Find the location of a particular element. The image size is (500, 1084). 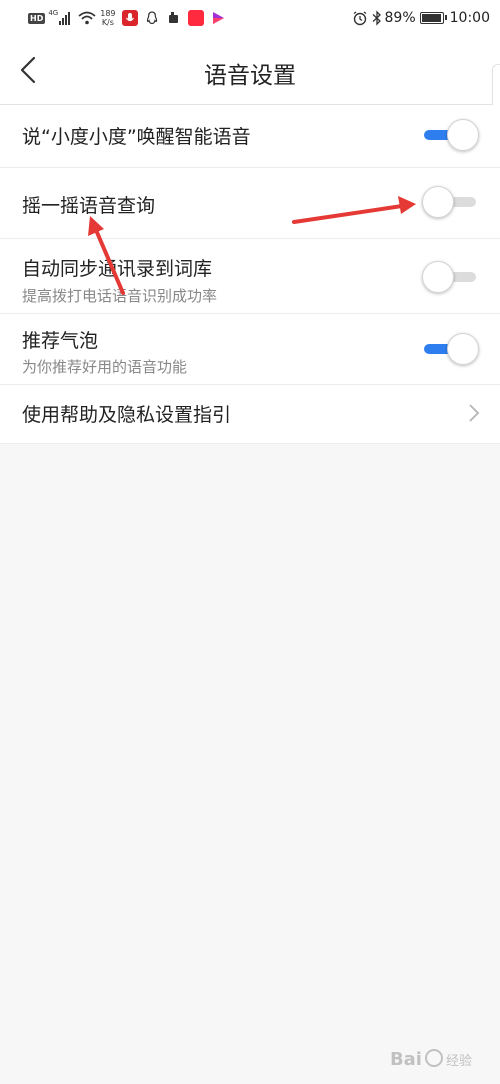

battery-fill is located at coordinates (431, 18).